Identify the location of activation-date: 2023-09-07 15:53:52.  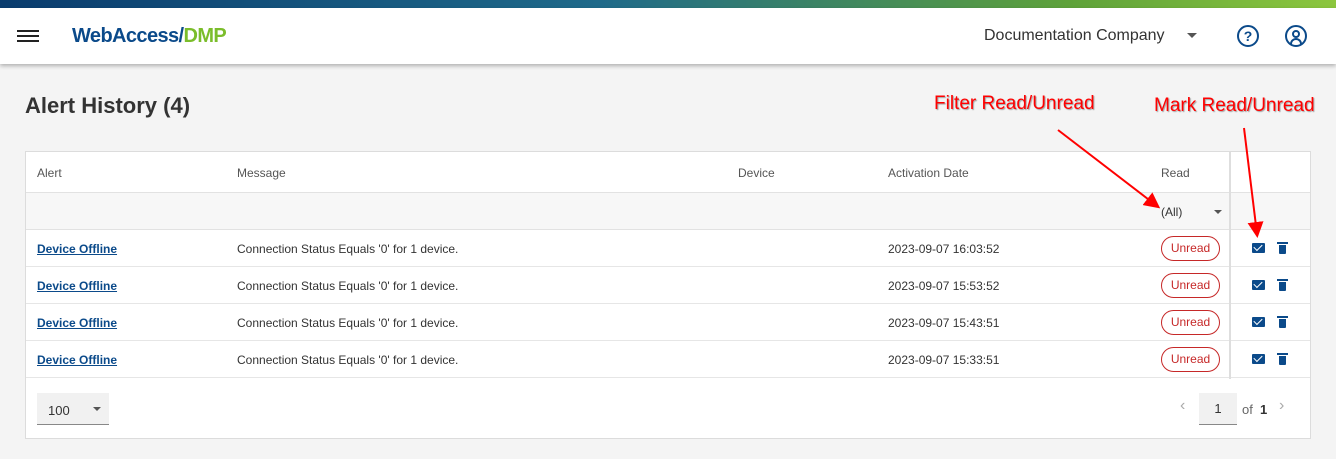
(944, 286).